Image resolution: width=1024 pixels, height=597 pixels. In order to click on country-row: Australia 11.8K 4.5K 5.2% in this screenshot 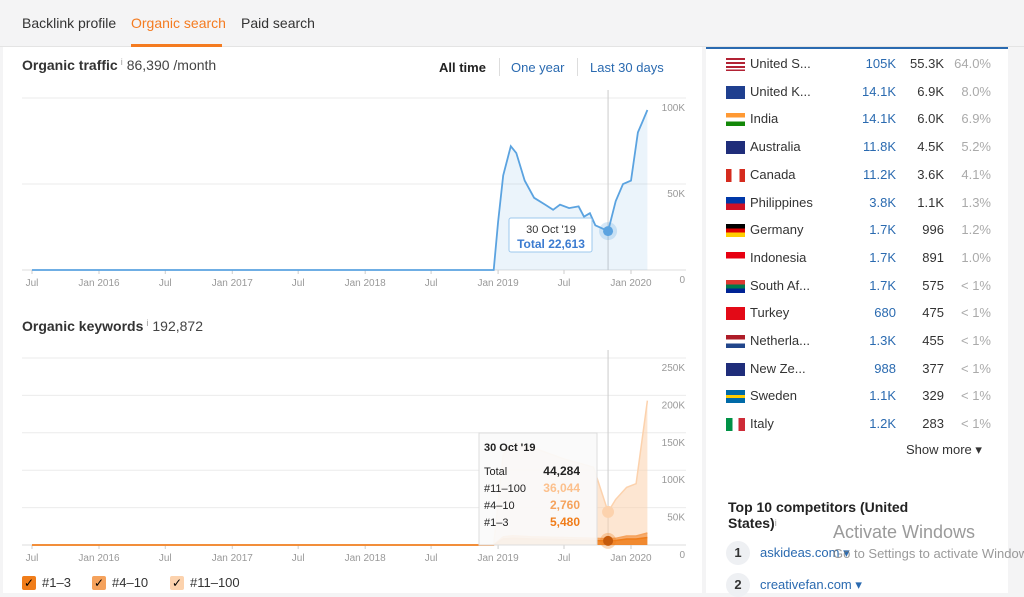, I will do `click(861, 148)`.